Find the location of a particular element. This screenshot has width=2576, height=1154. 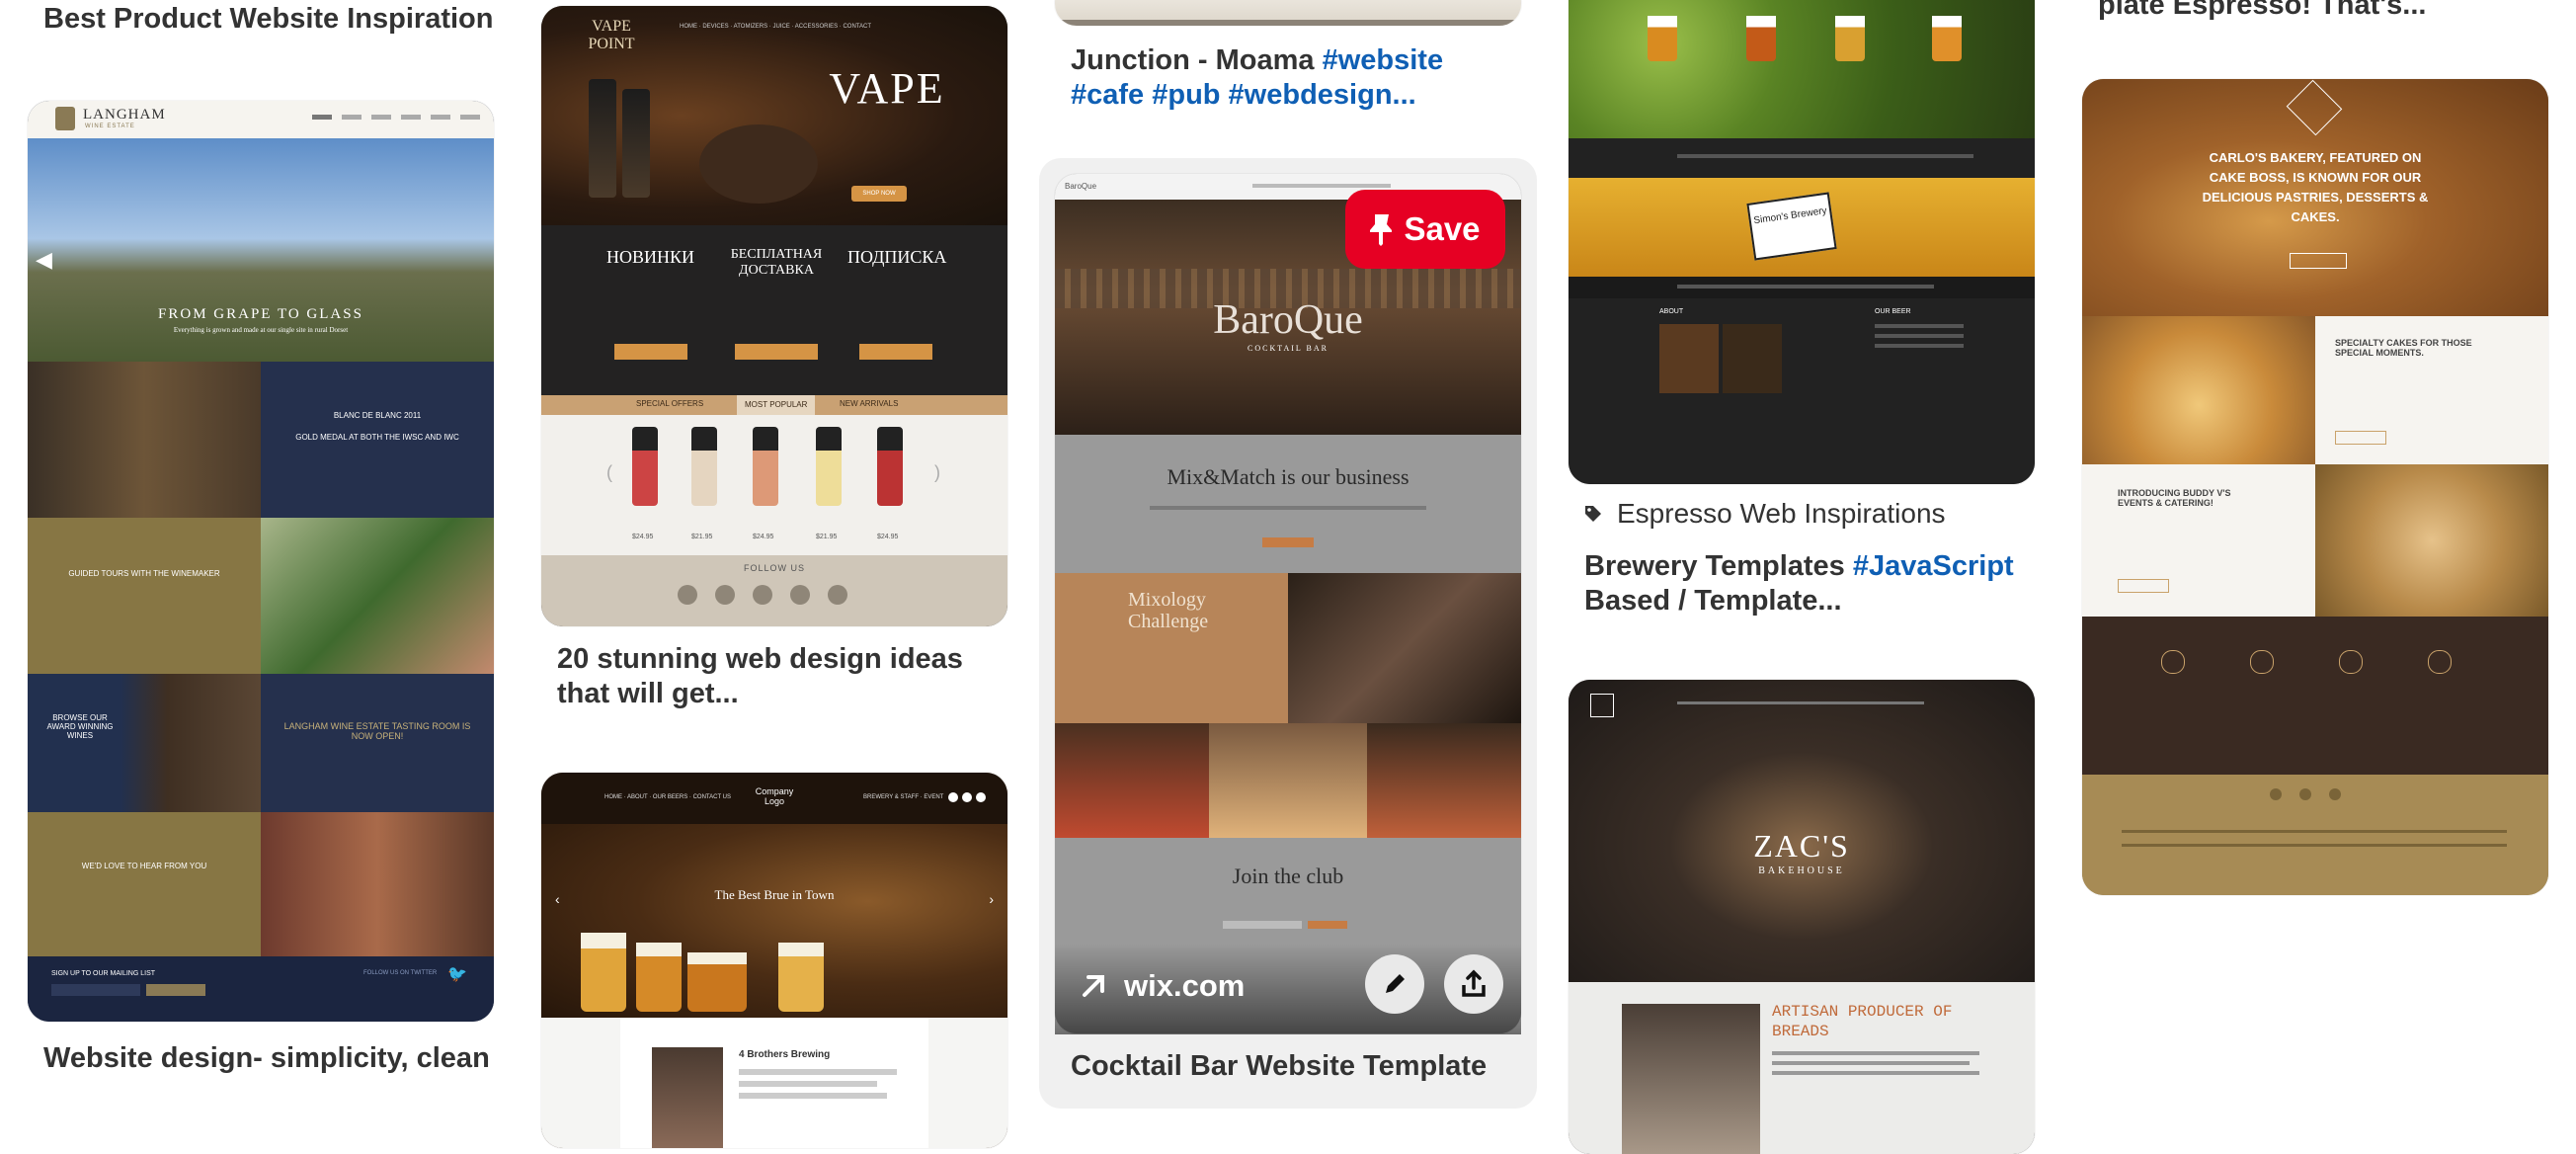

bottle is located at coordinates (602, 138).